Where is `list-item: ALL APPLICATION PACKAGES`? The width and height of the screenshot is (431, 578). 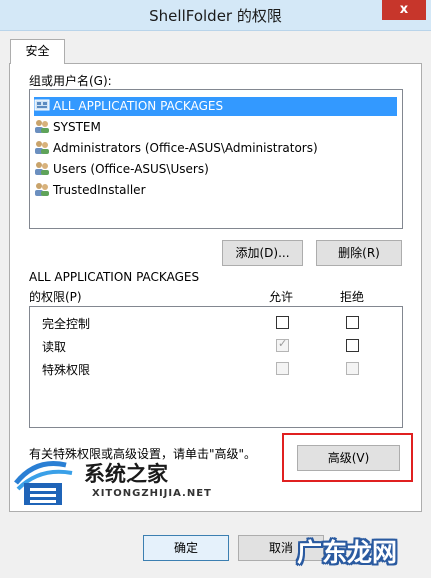 list-item: ALL APPLICATION PACKAGES is located at coordinates (215, 106).